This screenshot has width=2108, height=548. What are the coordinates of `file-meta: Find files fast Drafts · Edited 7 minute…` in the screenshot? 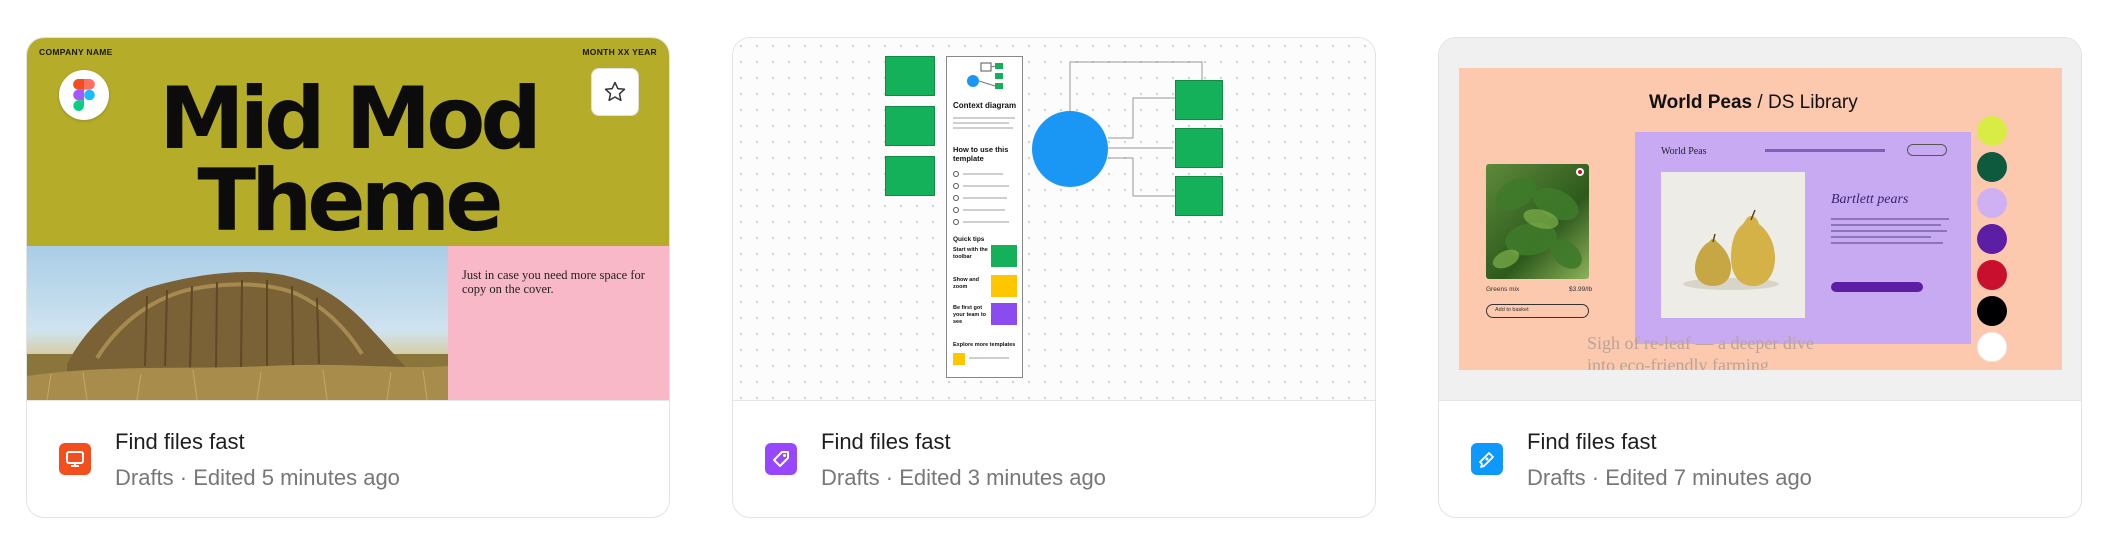 It's located at (1760, 458).